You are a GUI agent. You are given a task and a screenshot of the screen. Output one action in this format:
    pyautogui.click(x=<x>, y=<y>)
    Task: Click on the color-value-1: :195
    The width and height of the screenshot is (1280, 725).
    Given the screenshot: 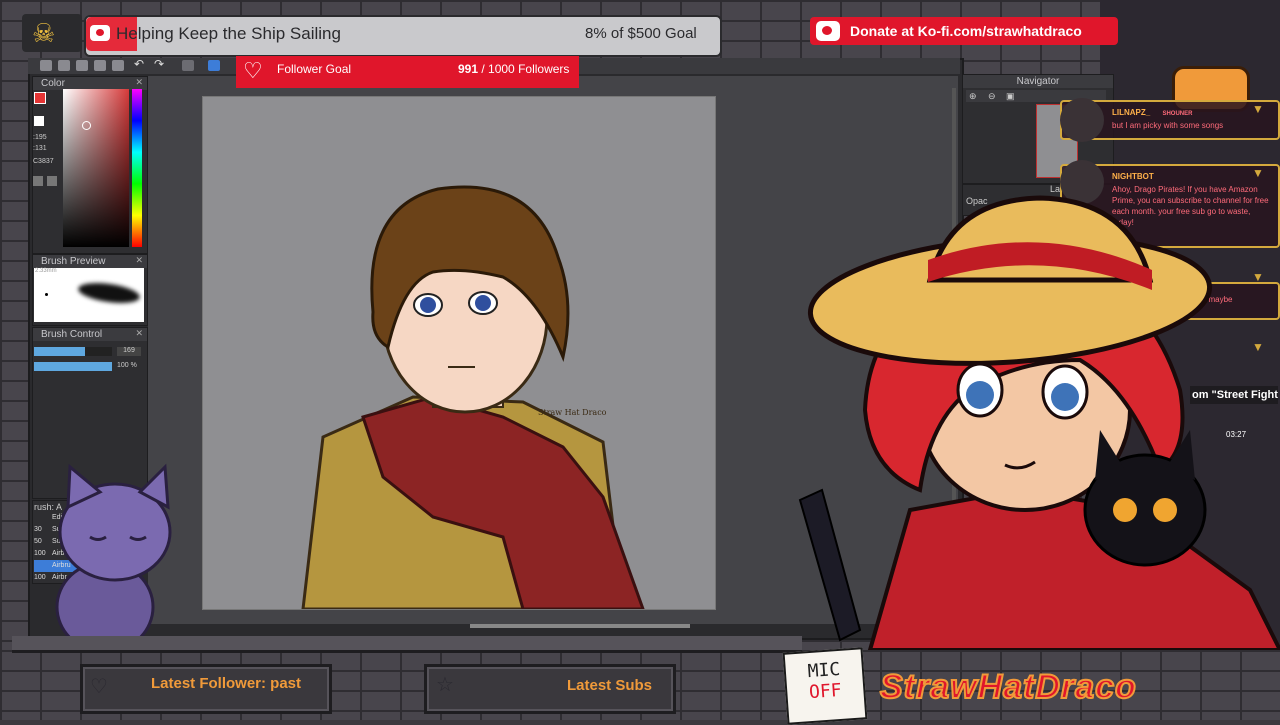 What is the action you would take?
    pyautogui.click(x=40, y=137)
    